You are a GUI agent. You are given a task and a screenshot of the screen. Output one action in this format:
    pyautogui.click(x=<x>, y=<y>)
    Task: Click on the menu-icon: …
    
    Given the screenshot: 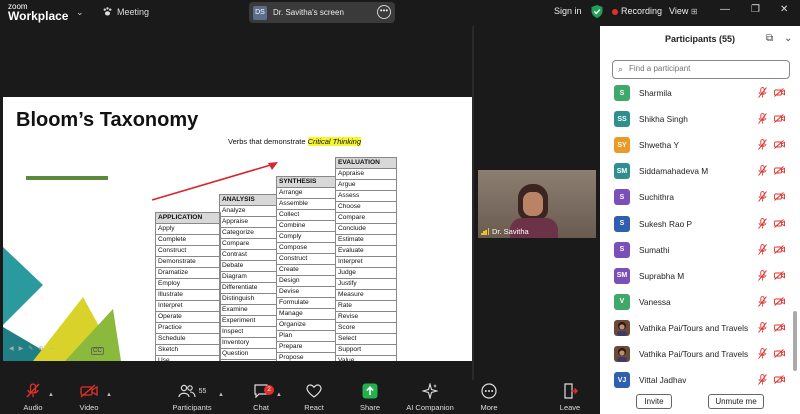 What is the action you would take?
    pyautogui.click(x=51, y=348)
    